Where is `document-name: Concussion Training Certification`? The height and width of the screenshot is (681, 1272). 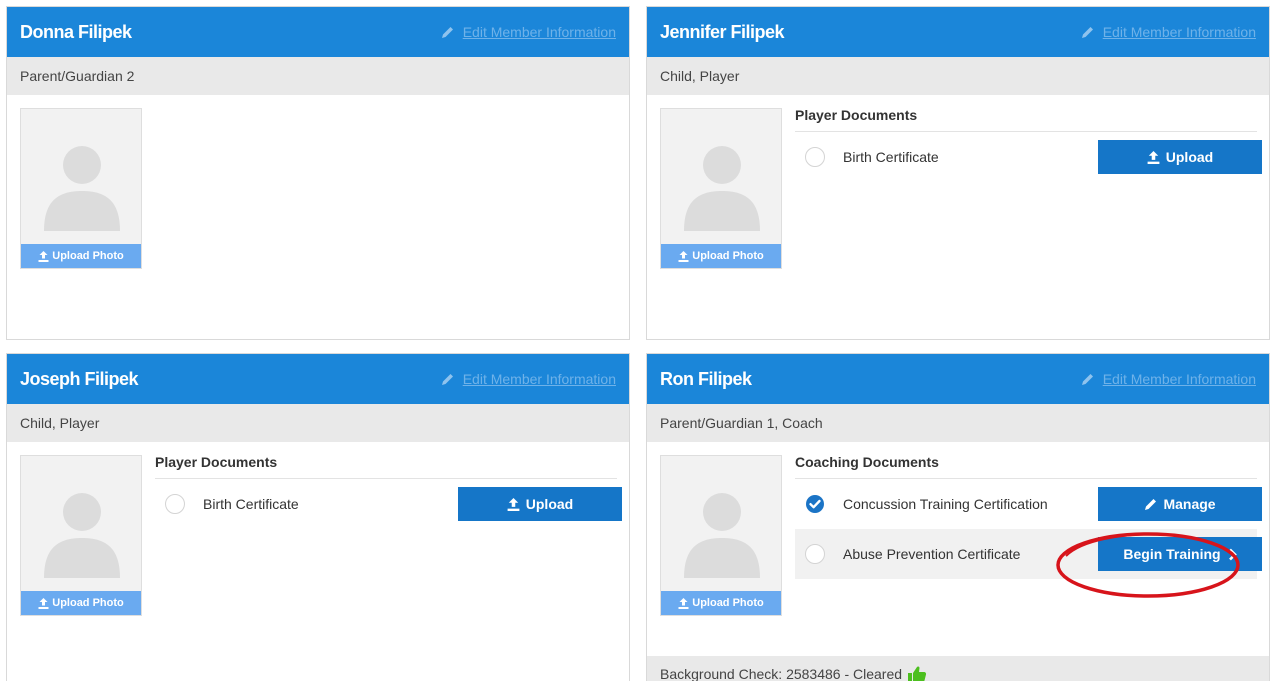
document-name: Concussion Training Certification is located at coordinates (945, 504).